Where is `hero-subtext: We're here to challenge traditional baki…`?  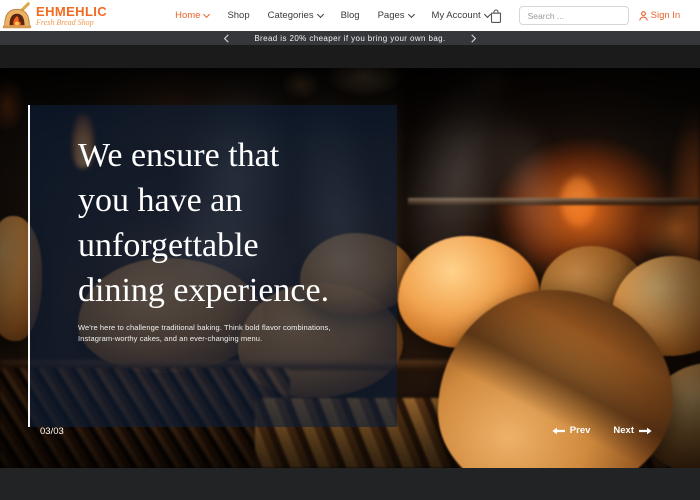
hero-subtext: We're here to challenge traditional baki… is located at coordinates (204, 333).